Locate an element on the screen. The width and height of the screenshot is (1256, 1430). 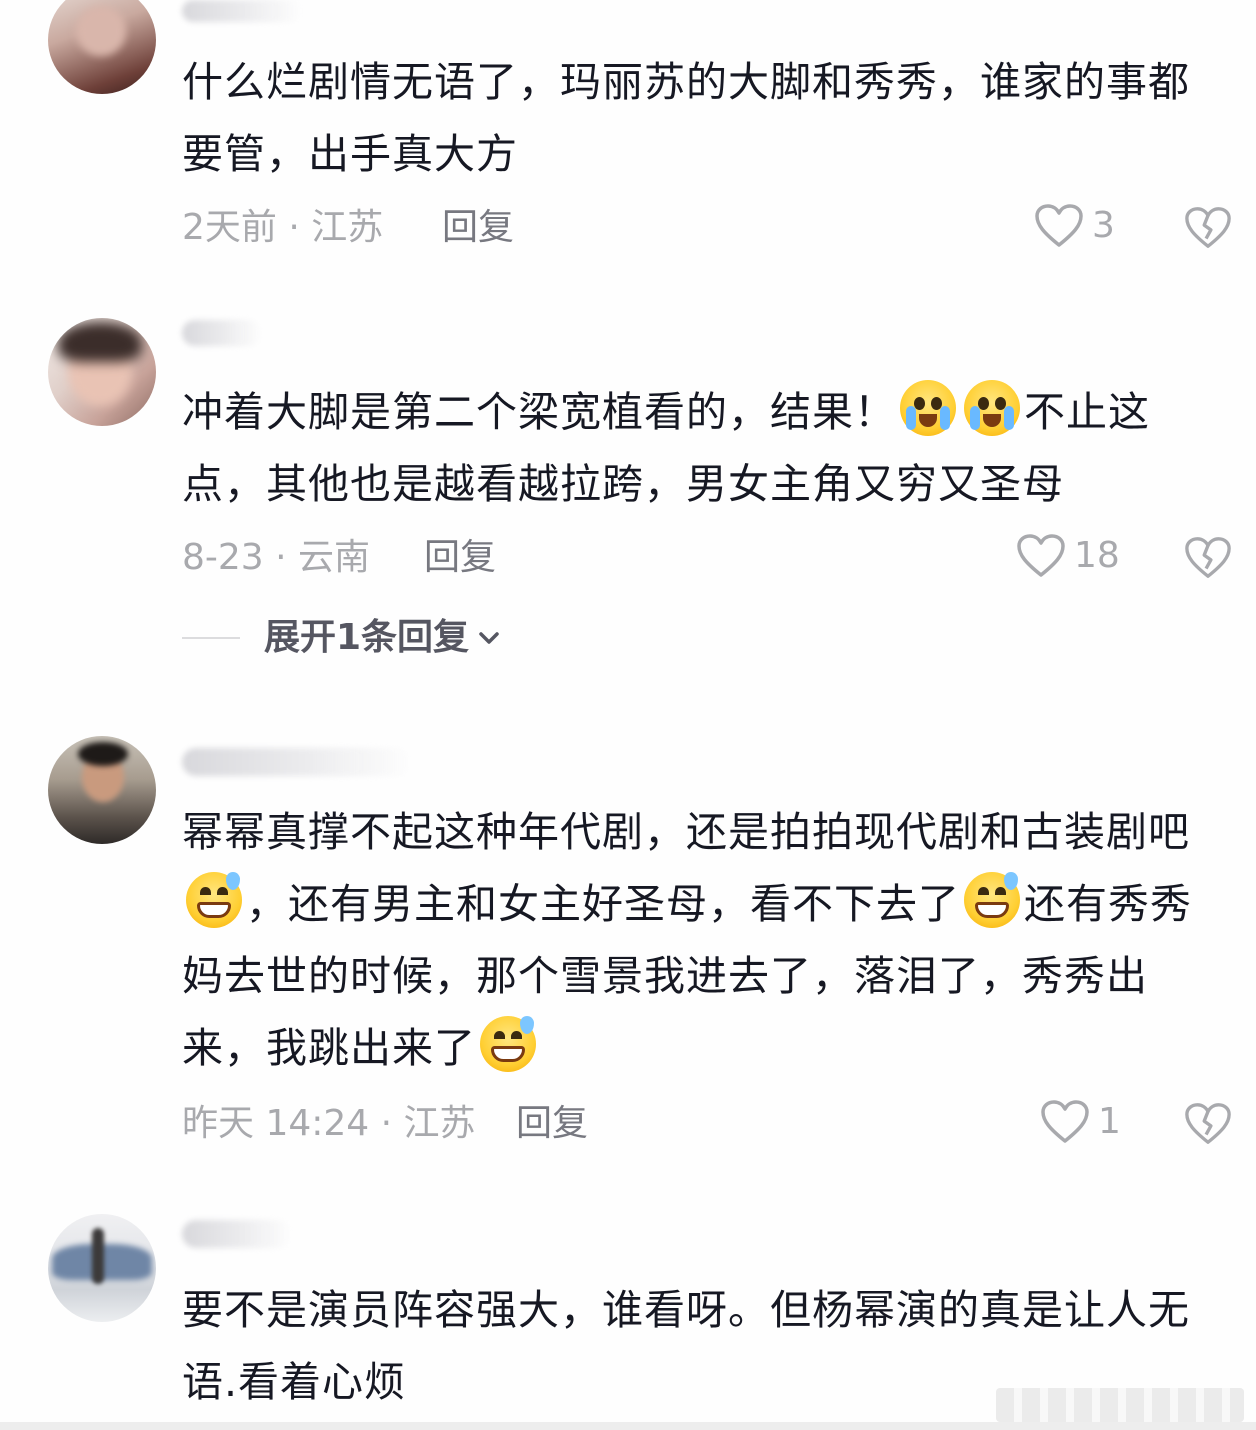
like-button: 3 is located at coordinates (1074, 226).